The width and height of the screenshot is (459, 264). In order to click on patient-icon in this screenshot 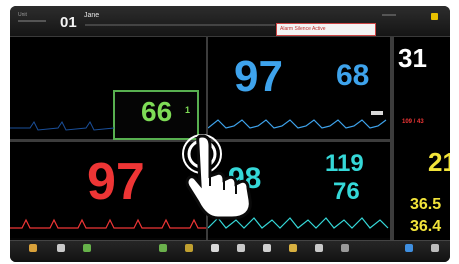, I will do `click(61, 248)`.